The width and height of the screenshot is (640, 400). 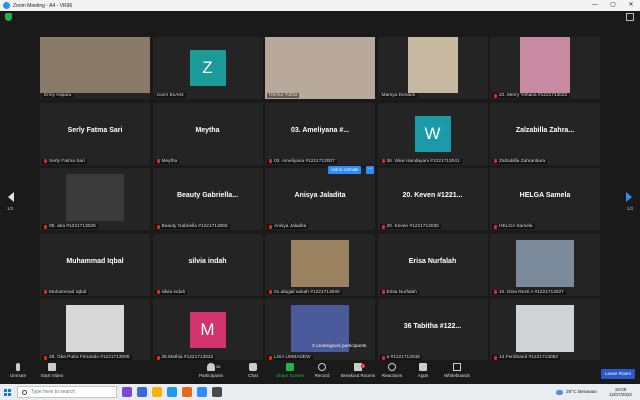 What do you see at coordinates (412, 226) in the screenshot?
I see `participant-name: 20. Keven #1221713030` at bounding box center [412, 226].